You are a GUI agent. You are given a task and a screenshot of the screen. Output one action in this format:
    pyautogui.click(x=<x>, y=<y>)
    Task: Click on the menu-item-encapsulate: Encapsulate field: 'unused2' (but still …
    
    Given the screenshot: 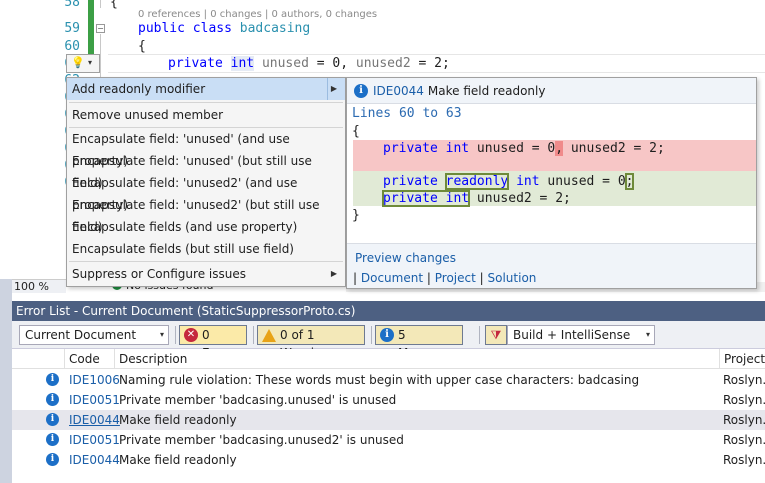 What is the action you would take?
    pyautogui.click(x=206, y=214)
    